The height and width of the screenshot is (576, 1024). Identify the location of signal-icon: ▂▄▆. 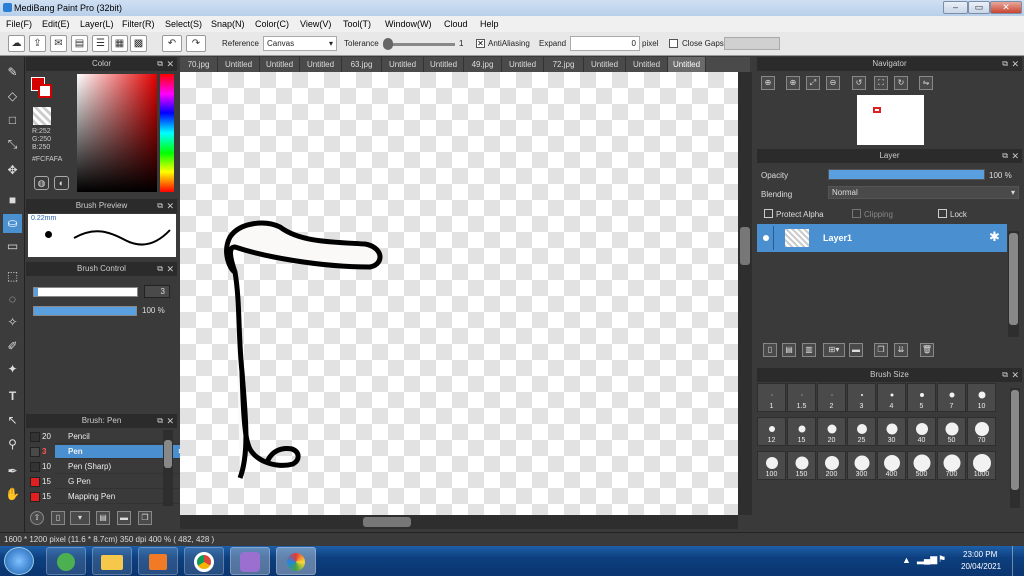
(927, 559).